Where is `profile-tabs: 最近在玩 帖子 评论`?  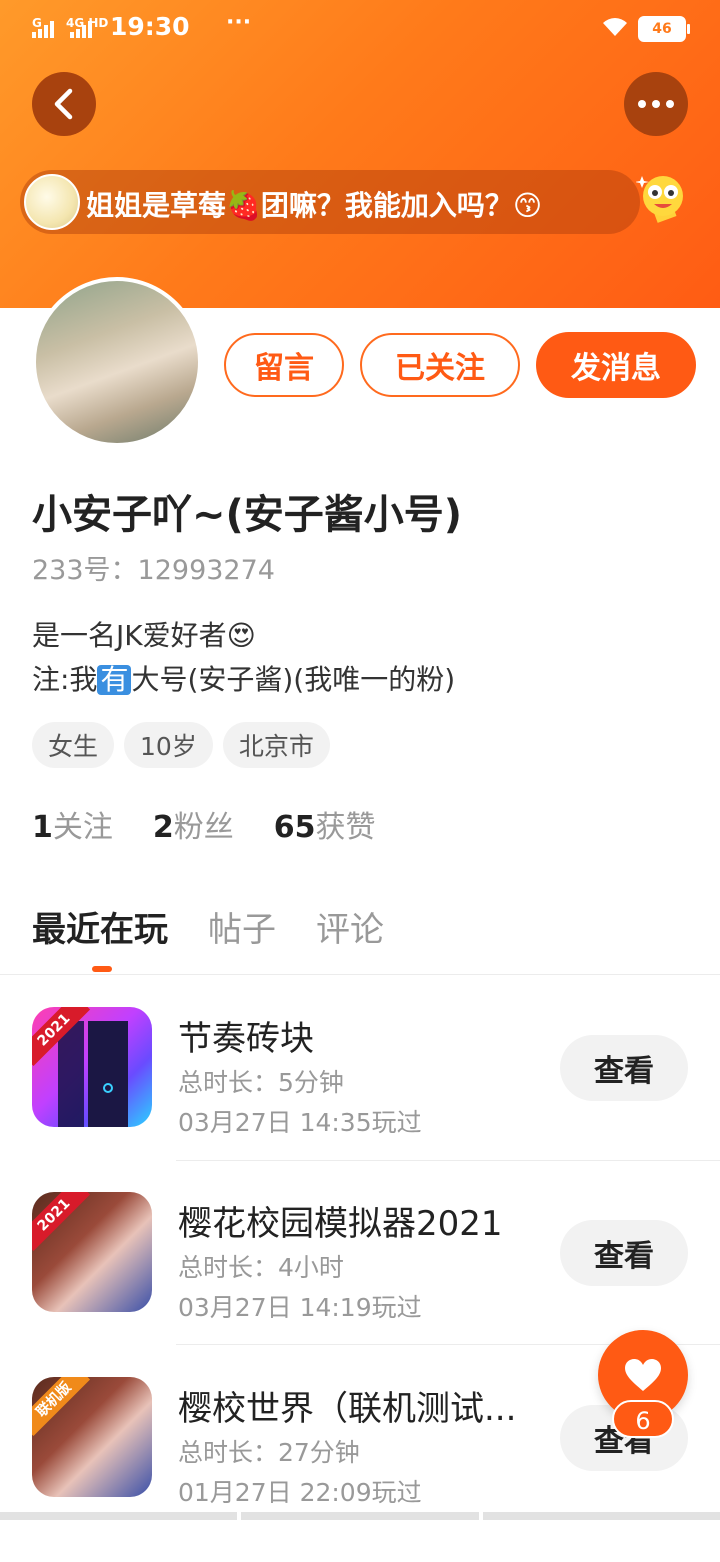
profile-tabs: 最近在玩 帖子 评论 is located at coordinates (208, 926).